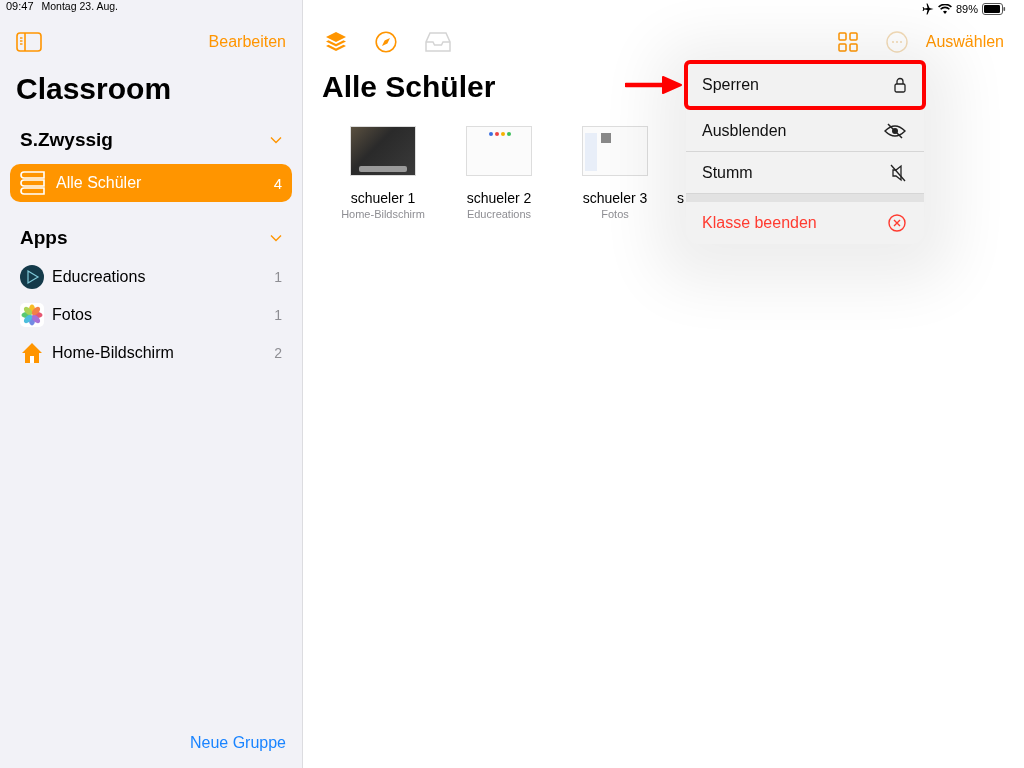 Image resolution: width=1024 pixels, height=768 pixels. I want to click on item-label: Alle Schüler, so click(99, 183).